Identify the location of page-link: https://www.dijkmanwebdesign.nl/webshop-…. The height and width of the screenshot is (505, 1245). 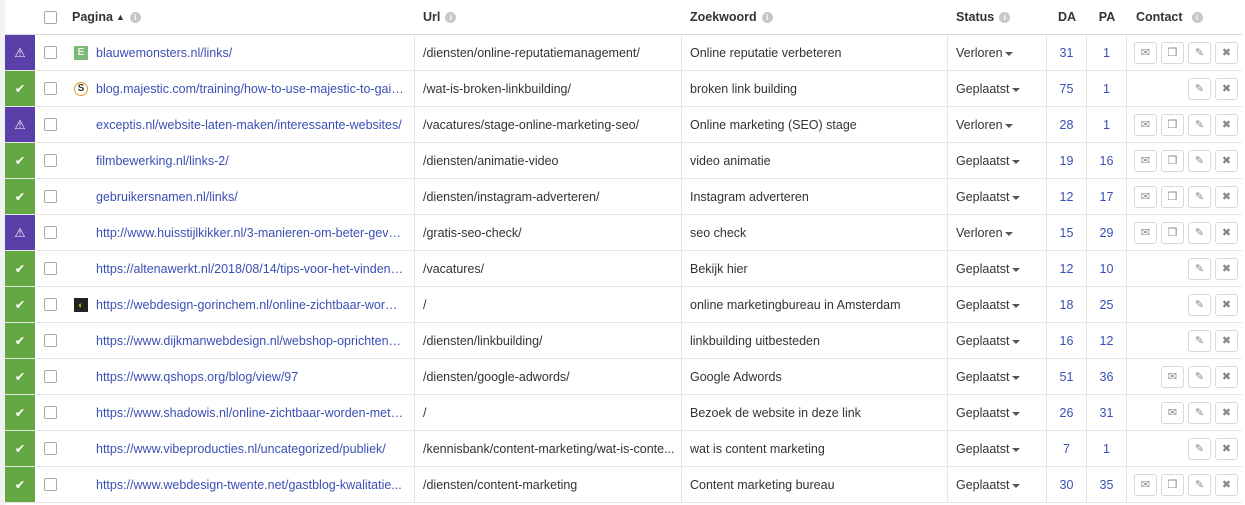
(250, 341).